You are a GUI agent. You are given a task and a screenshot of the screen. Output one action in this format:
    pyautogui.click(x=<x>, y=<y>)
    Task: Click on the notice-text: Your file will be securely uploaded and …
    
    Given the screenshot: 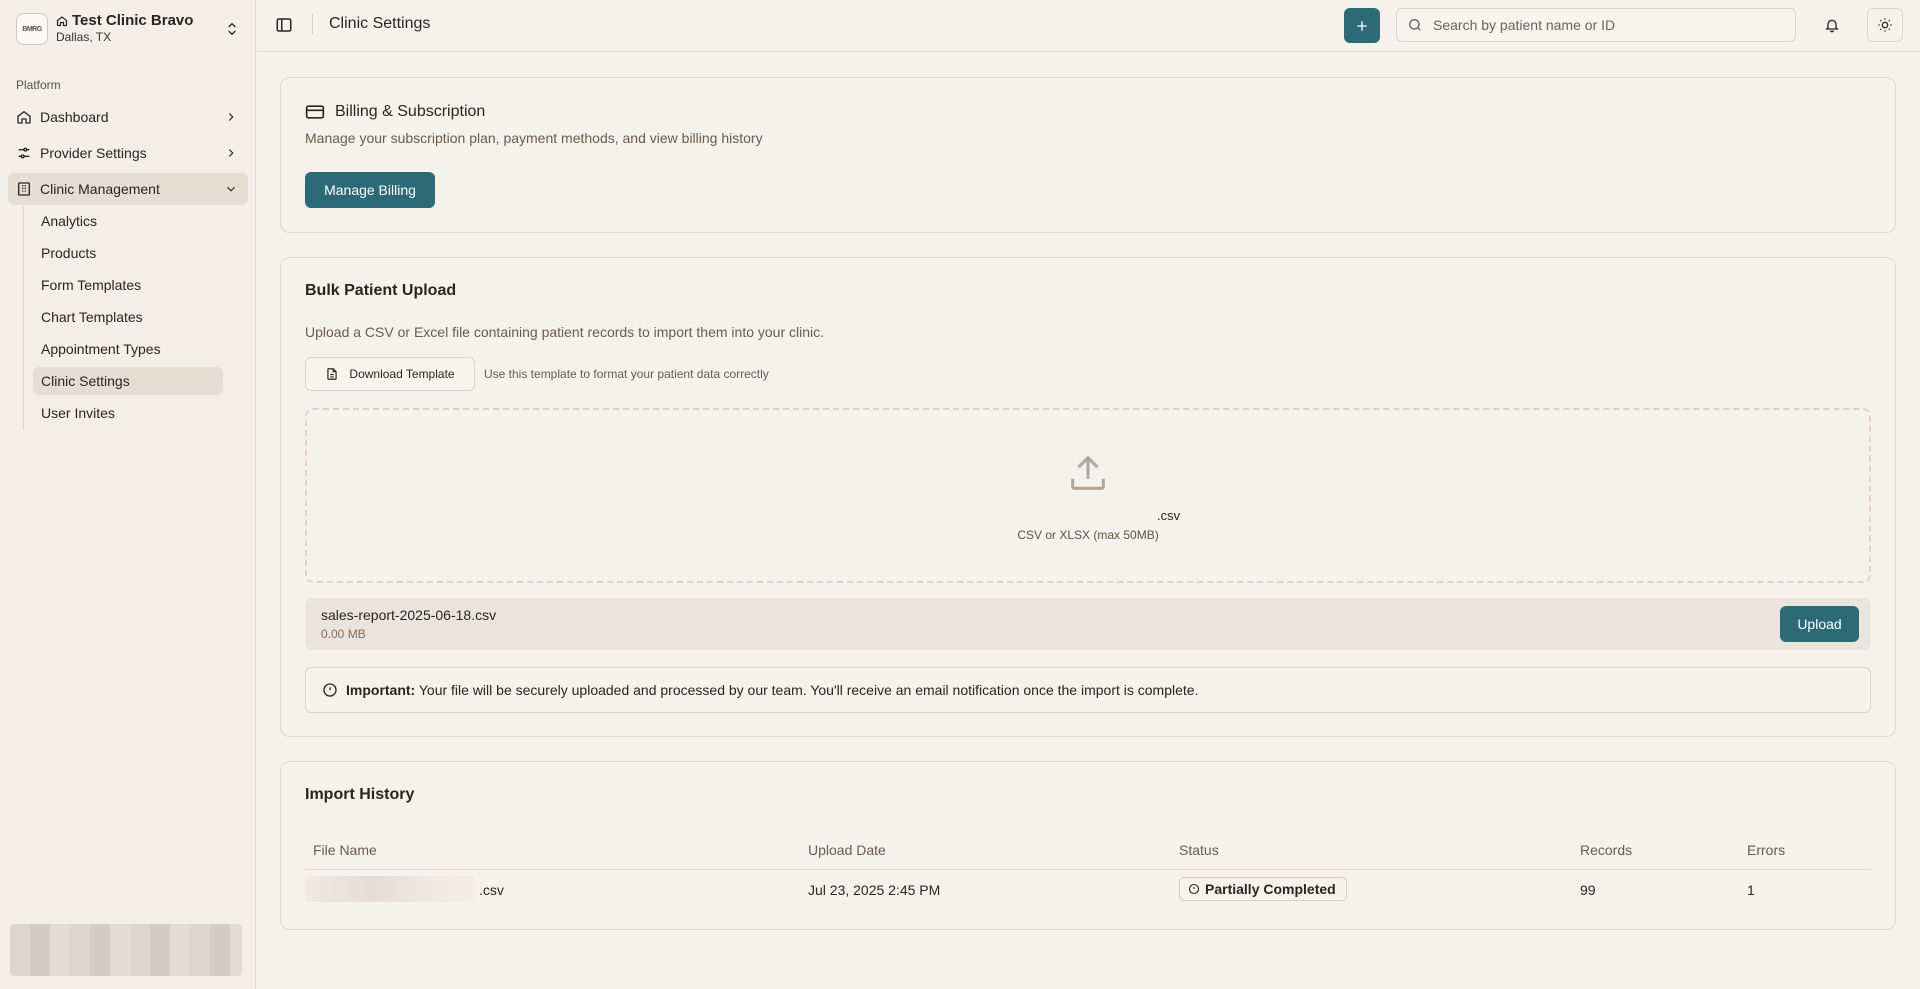 What is the action you would take?
    pyautogui.click(x=808, y=690)
    